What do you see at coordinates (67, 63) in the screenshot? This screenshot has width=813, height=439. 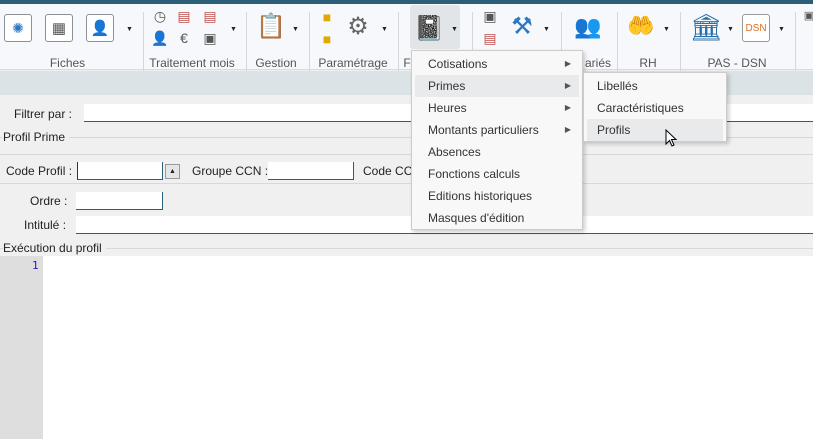 I see `group-label-fiches: Fiches` at bounding box center [67, 63].